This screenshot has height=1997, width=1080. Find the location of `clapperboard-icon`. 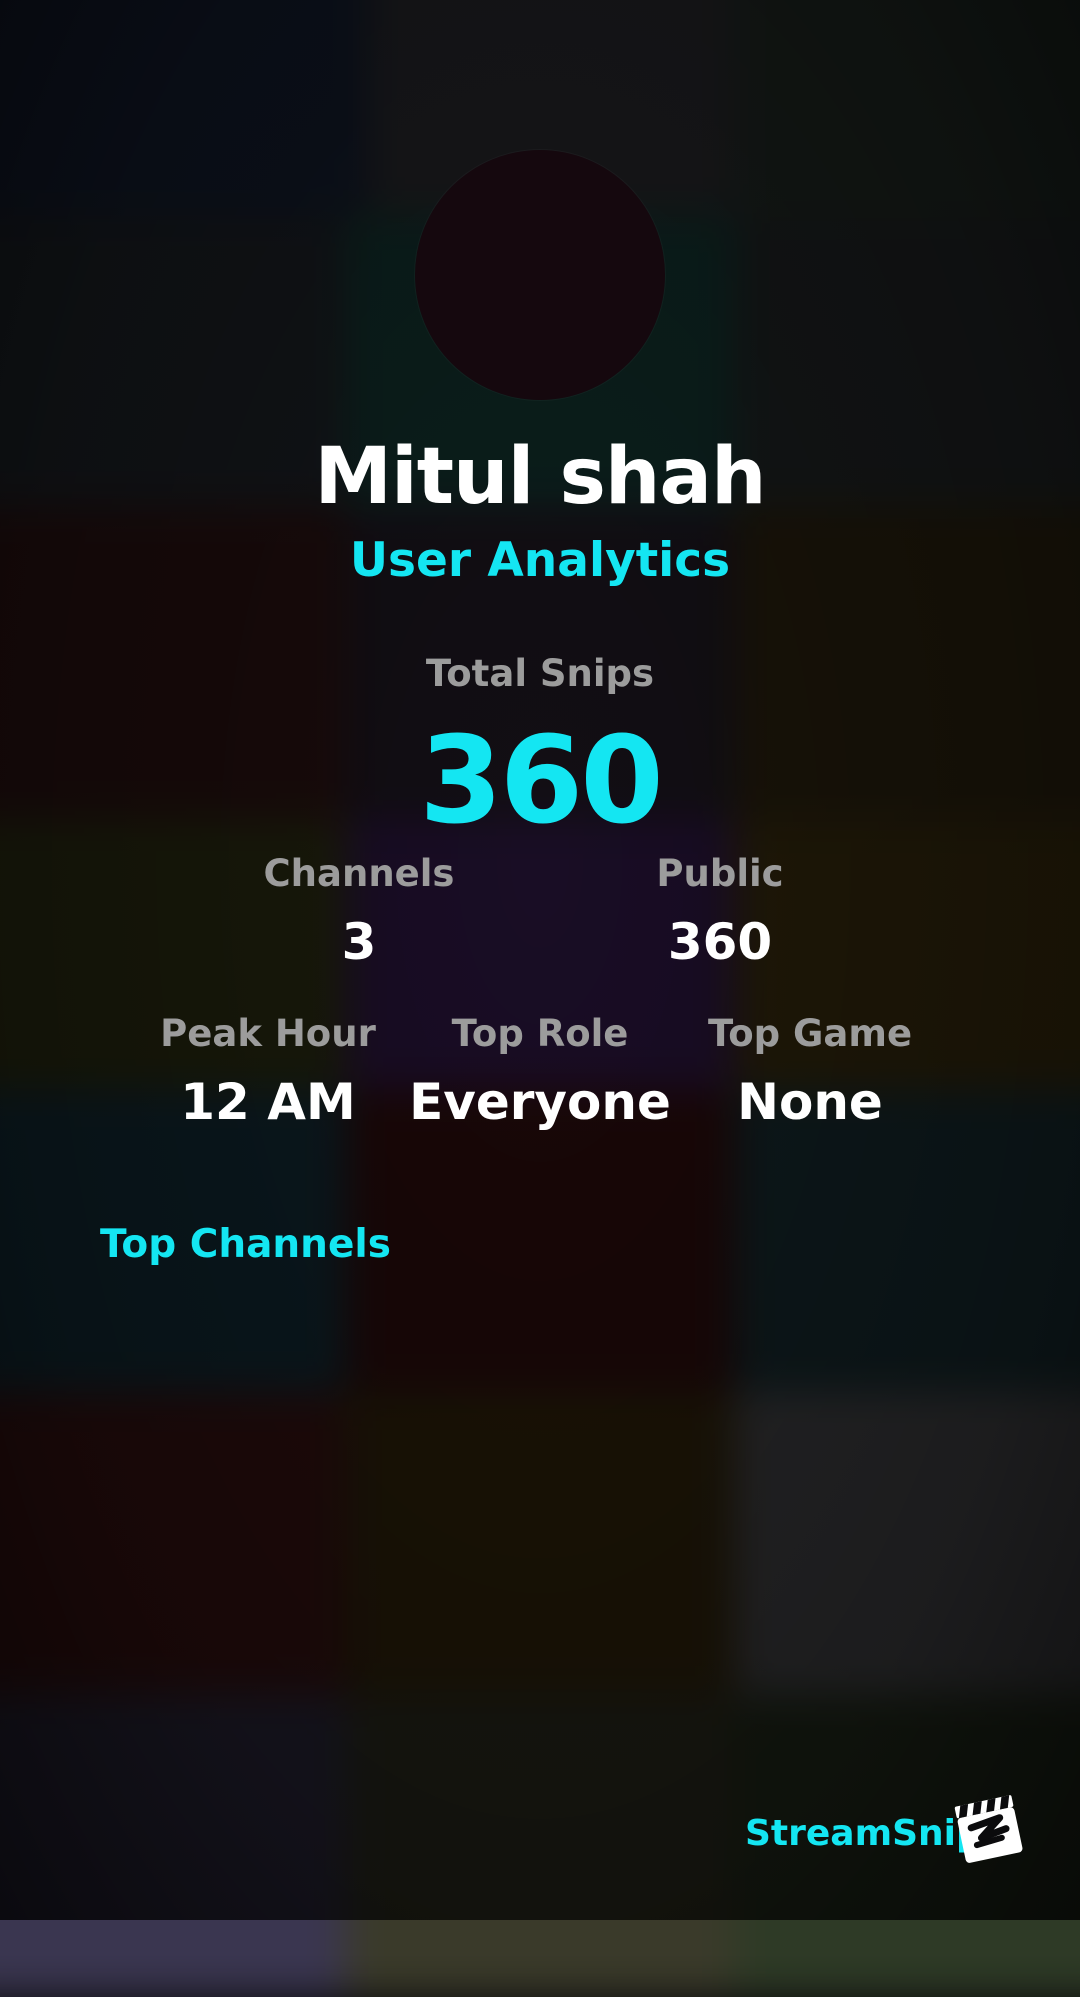

clapperboard-icon is located at coordinates (990, 1830).